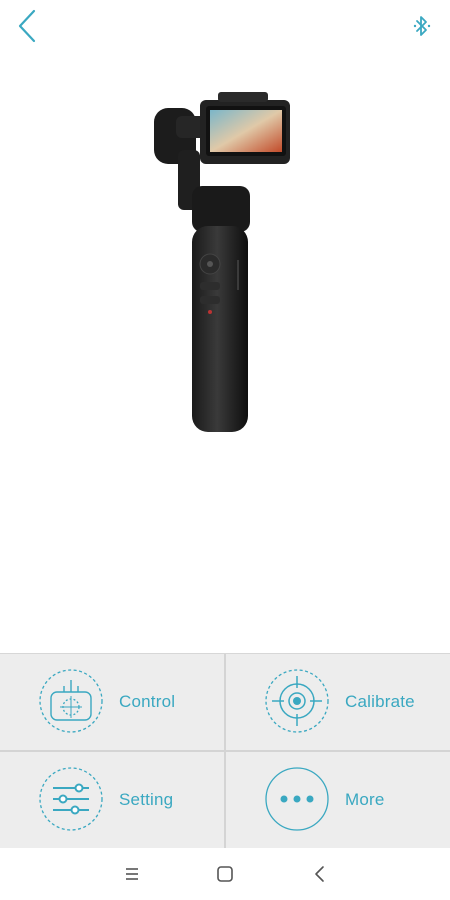 The image size is (450, 900). I want to click on nav-home-button, so click(225, 874).